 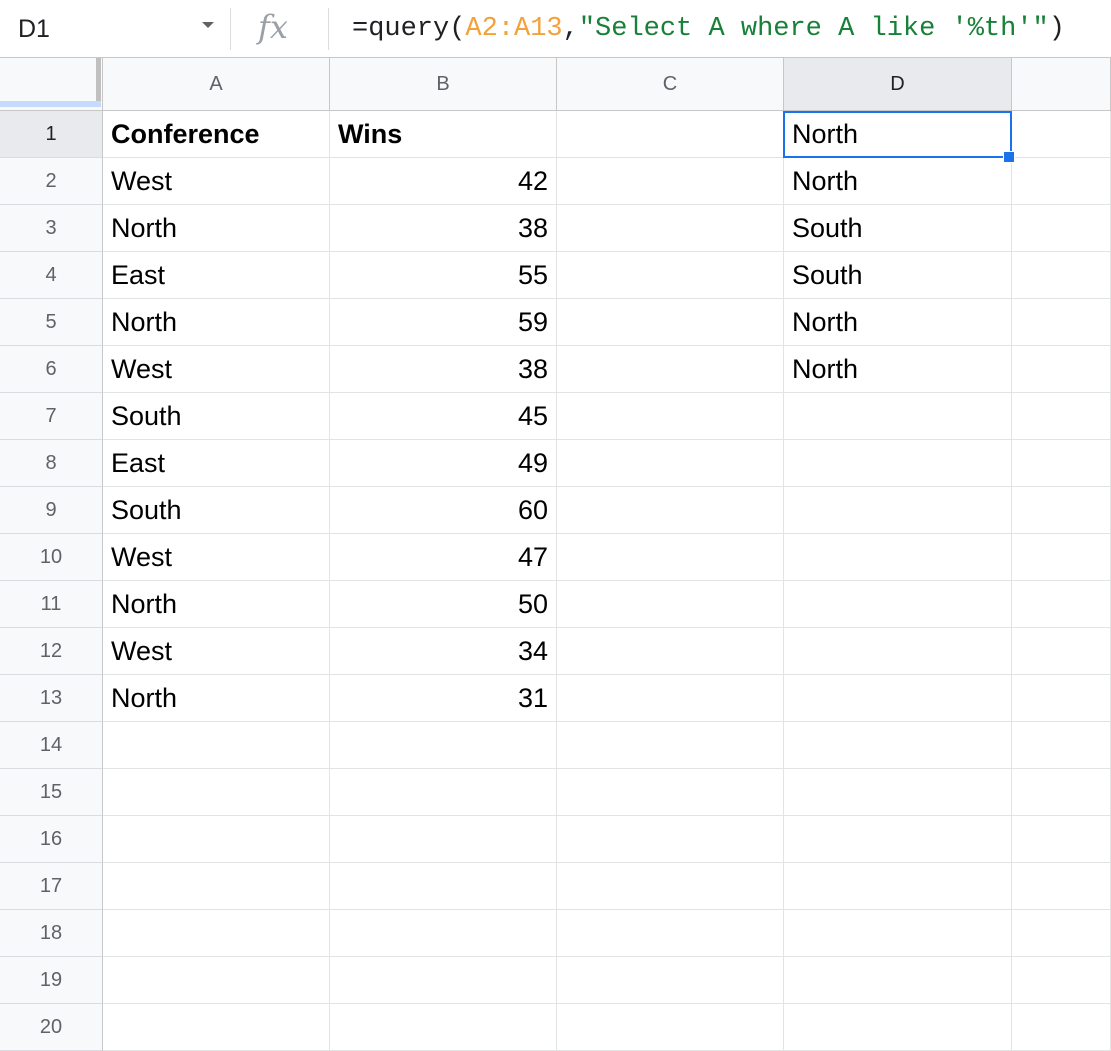 What do you see at coordinates (51, 651) in the screenshot?
I see `row-header-12: 12` at bounding box center [51, 651].